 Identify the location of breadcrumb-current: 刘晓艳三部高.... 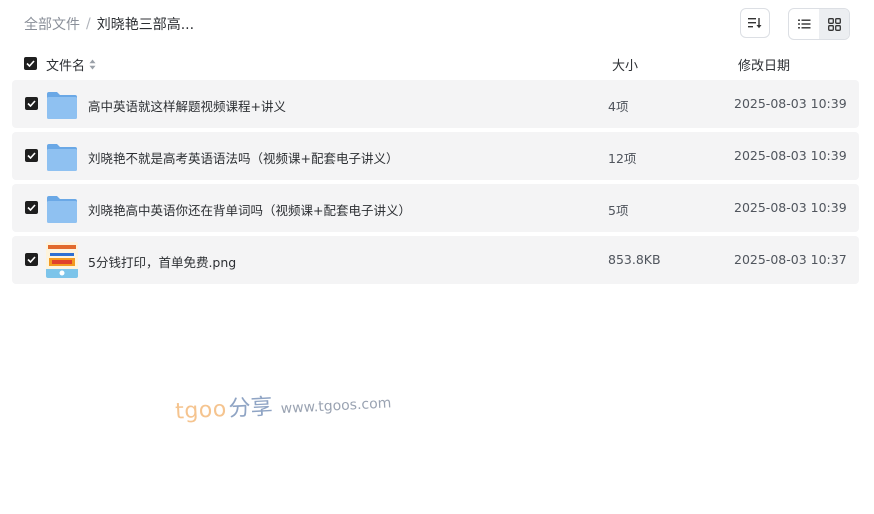
(145, 25).